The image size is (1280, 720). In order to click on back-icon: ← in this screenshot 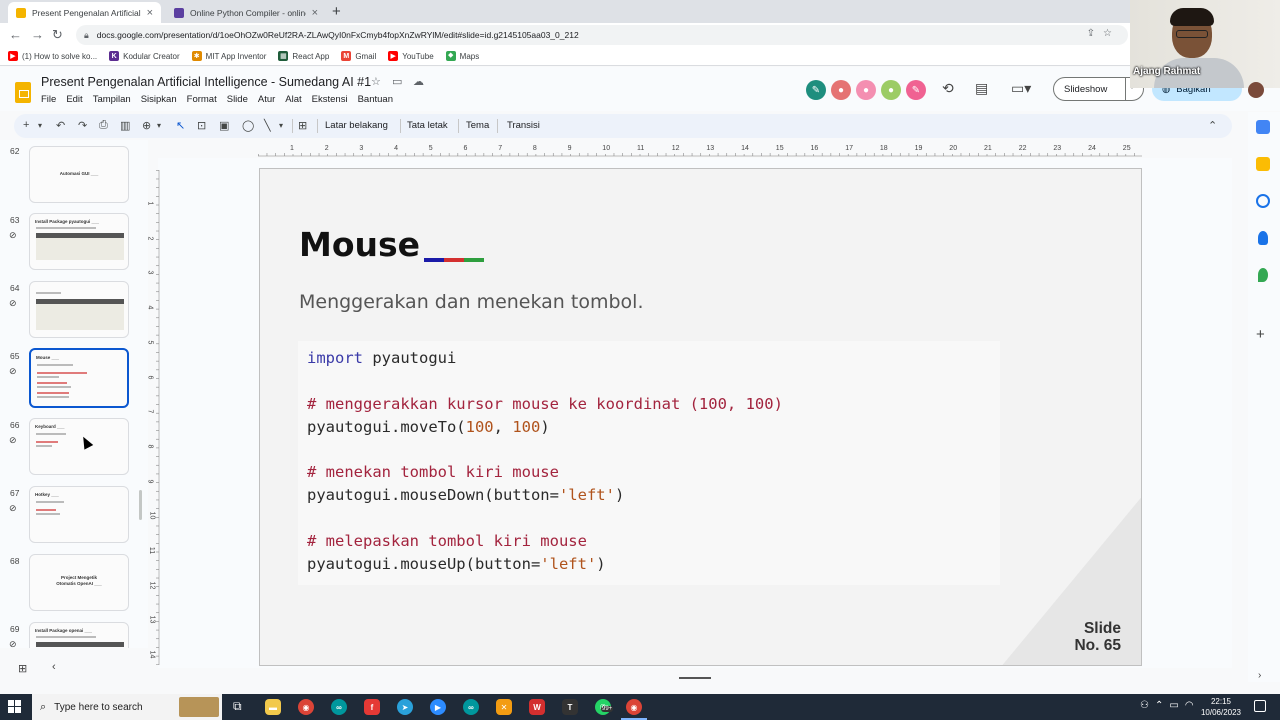, I will do `click(15, 34)`.